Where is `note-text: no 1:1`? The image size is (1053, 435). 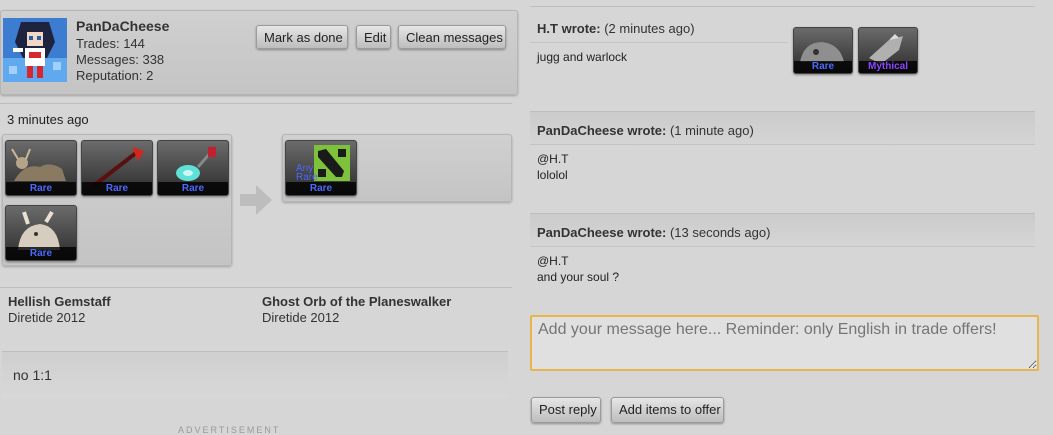
note-text: no 1:1 is located at coordinates (32, 375).